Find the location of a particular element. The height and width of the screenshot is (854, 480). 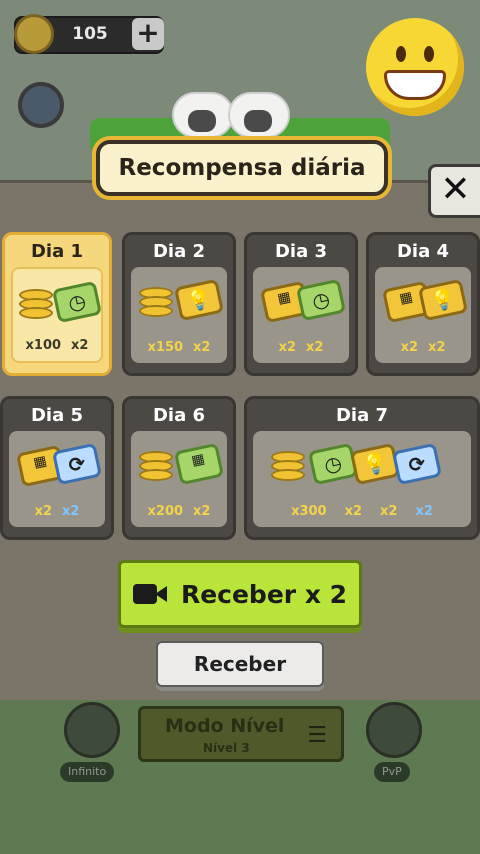

receive-button: Receber is located at coordinates (240, 664).